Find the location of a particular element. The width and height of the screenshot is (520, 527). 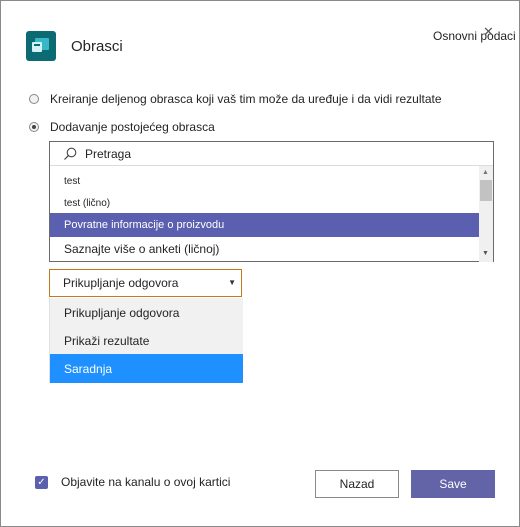

search-icon is located at coordinates (70, 153).